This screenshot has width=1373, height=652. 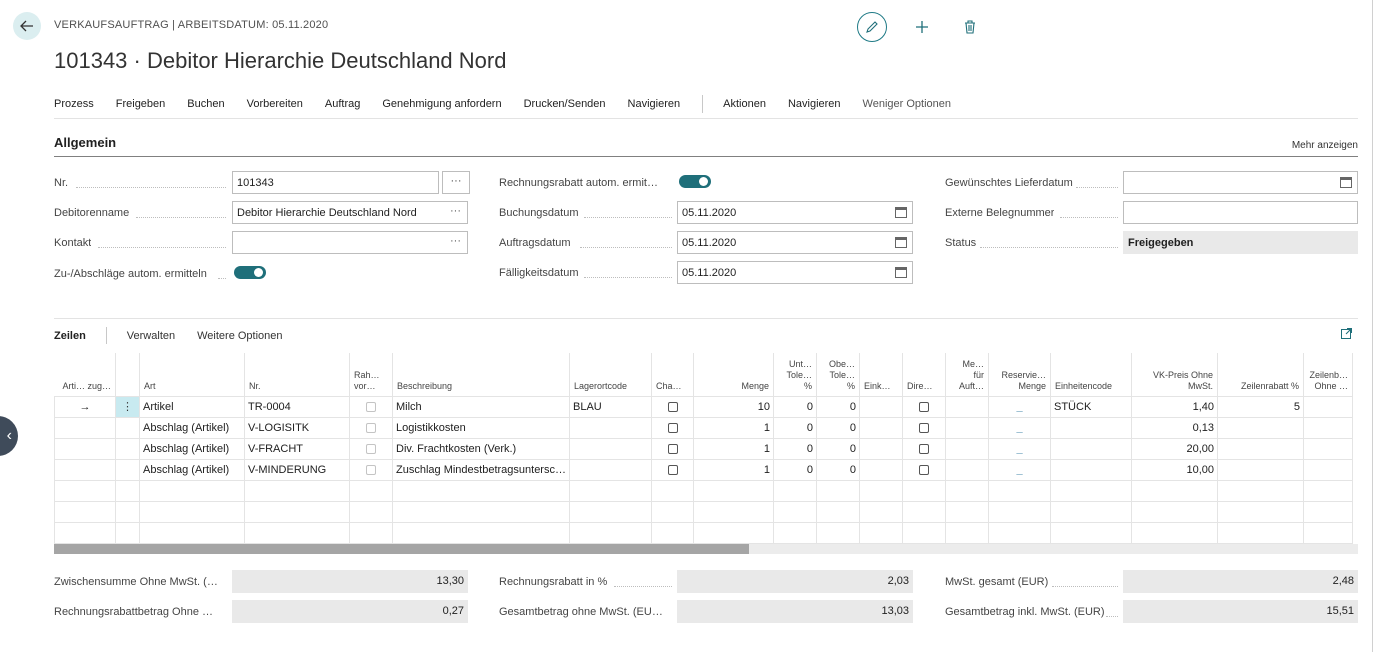 What do you see at coordinates (192, 469) in the screenshot?
I see `cell-art: Abschlag (Artikel)` at bounding box center [192, 469].